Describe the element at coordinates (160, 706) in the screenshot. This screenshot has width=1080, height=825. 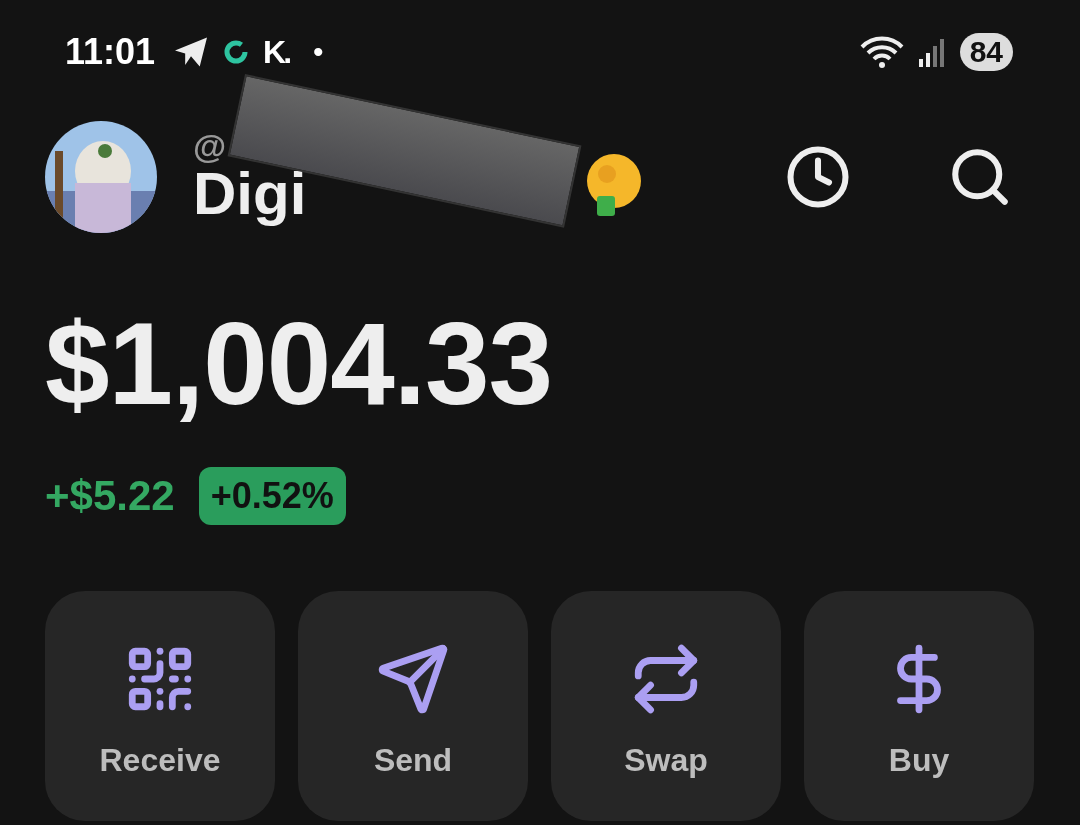
I see `action-button: Receive` at that location.